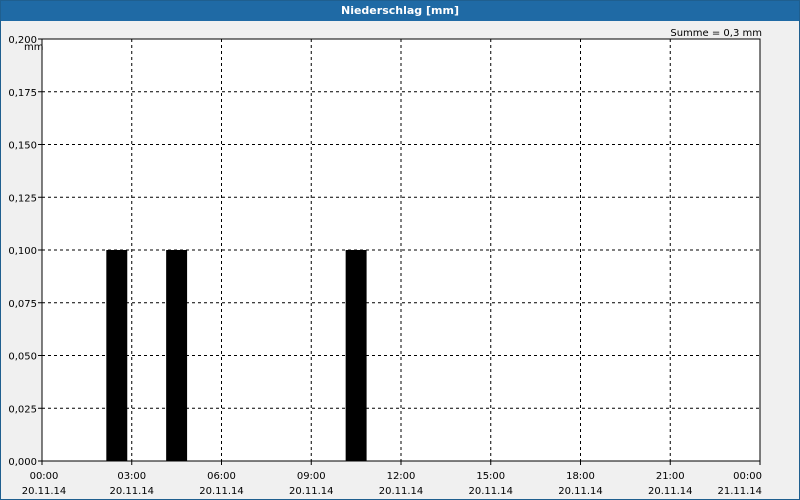  What do you see at coordinates (490, 476) in the screenshot?
I see `x-tick-time: 15:00` at bounding box center [490, 476].